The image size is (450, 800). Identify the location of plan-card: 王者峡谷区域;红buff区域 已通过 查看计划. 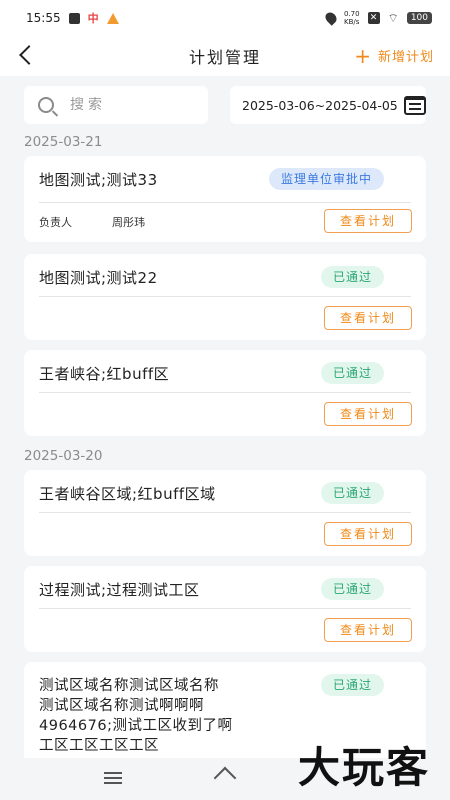
(225, 513).